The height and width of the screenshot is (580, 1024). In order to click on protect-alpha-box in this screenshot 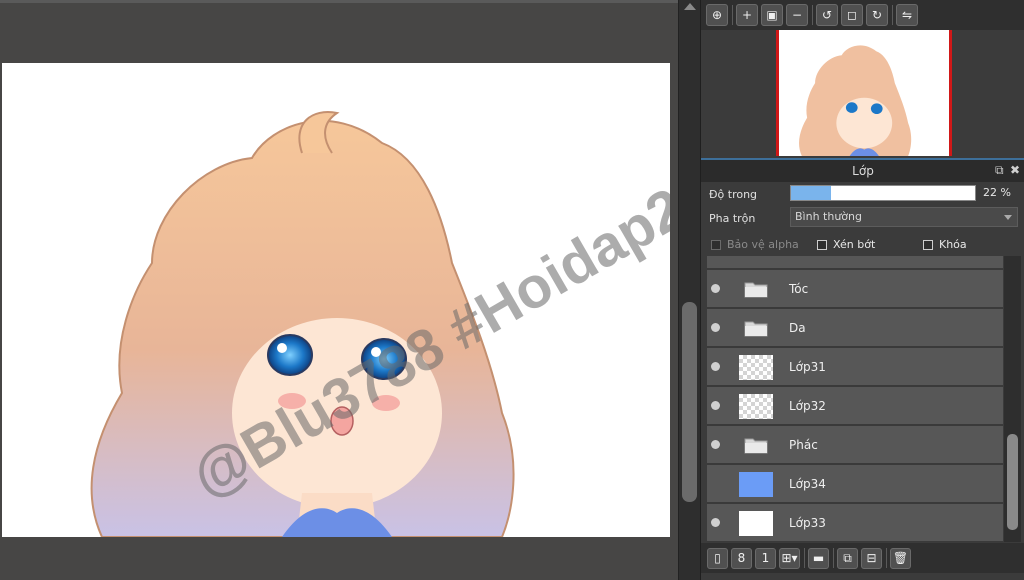, I will do `click(716, 244)`.